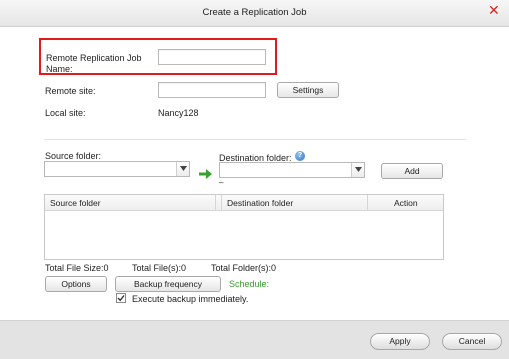 This screenshot has width=509, height=359. Describe the element at coordinates (244, 268) in the screenshot. I see `total-folders: Total Folder(s):0` at that location.